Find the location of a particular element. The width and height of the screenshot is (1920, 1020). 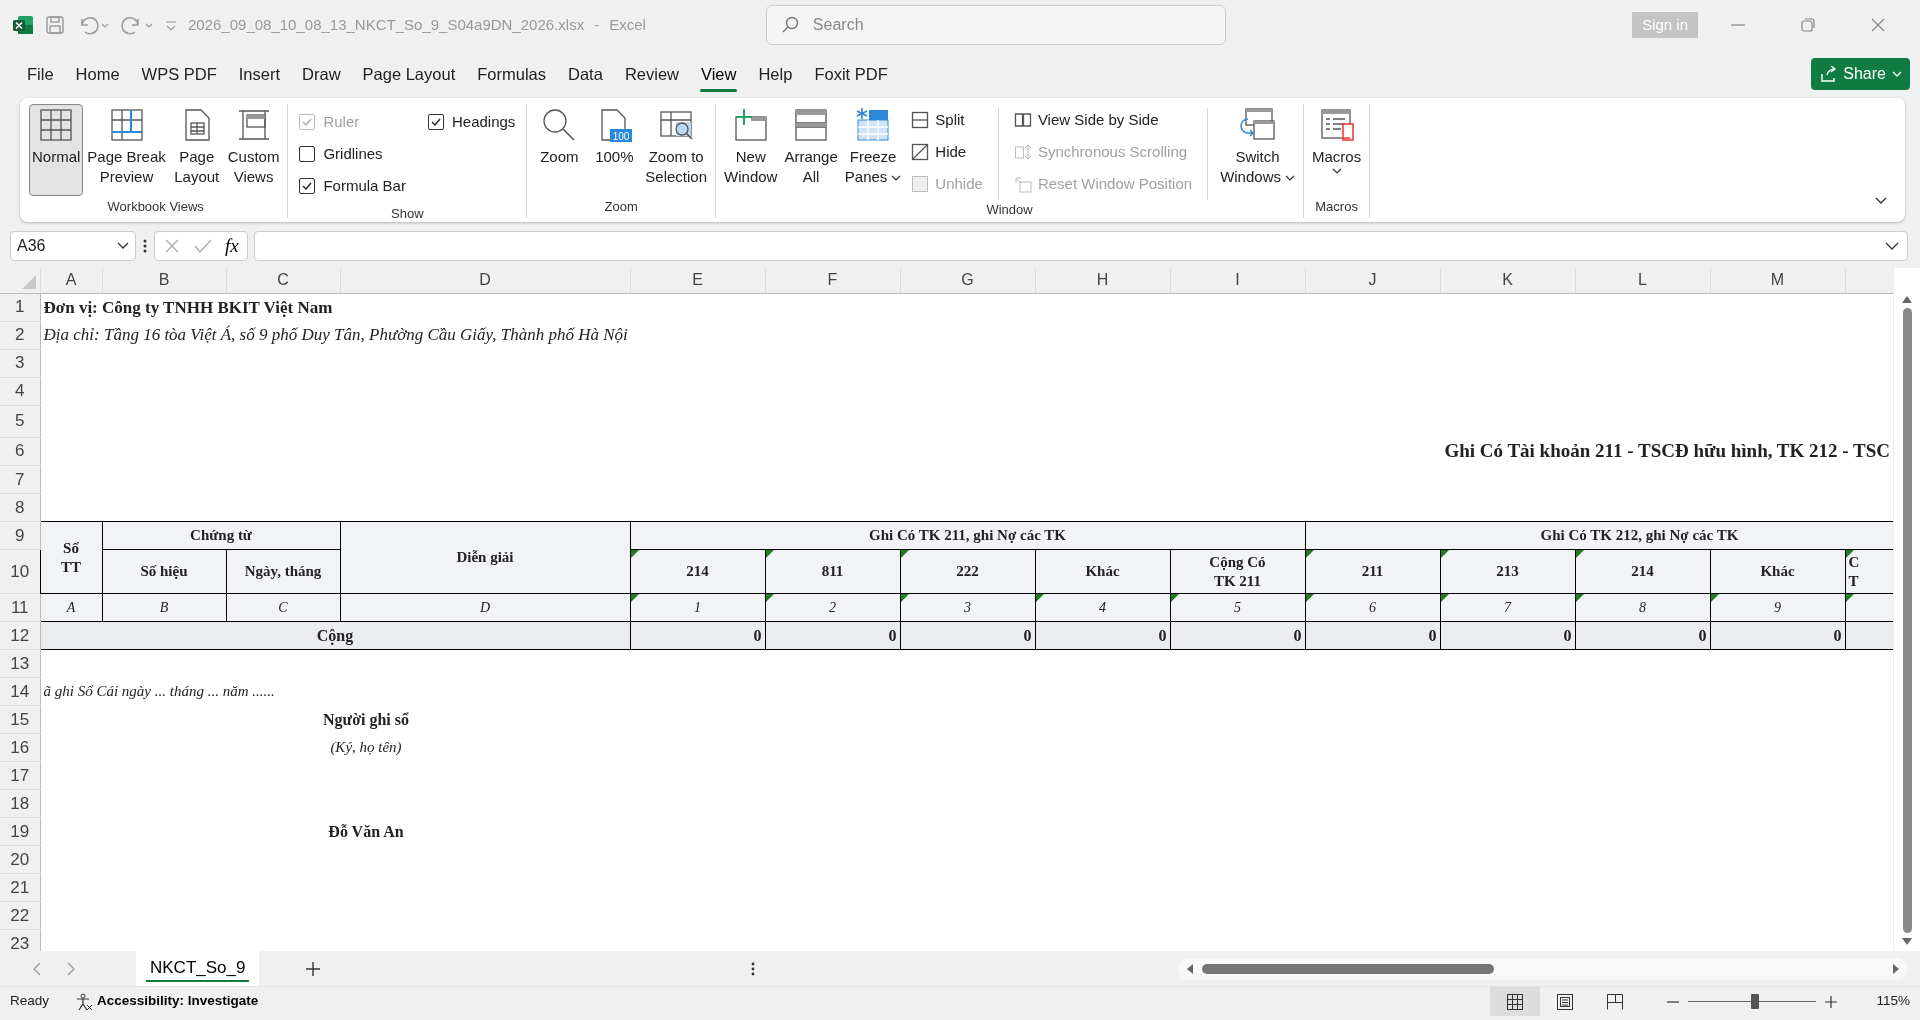

scroll-up-icon is located at coordinates (1907, 299).